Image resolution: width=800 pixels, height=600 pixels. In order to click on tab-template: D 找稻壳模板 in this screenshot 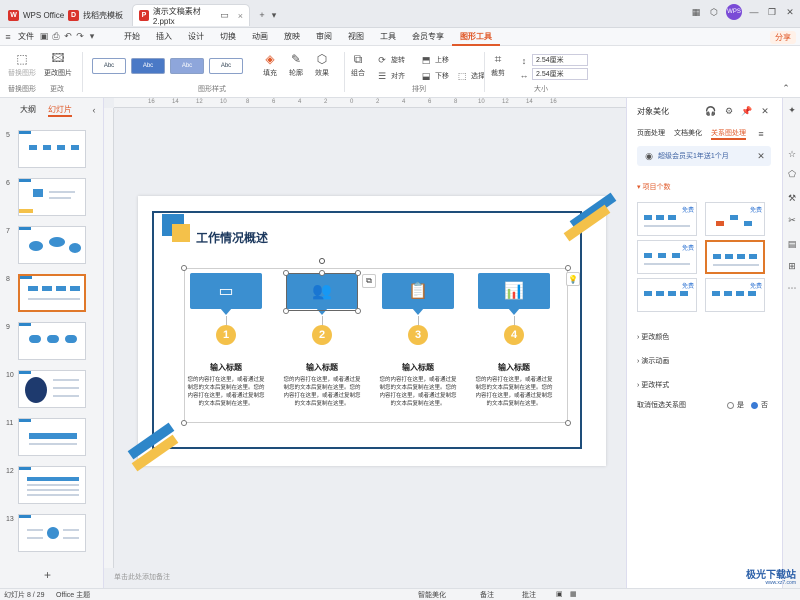, I will do `click(95, 15)`.